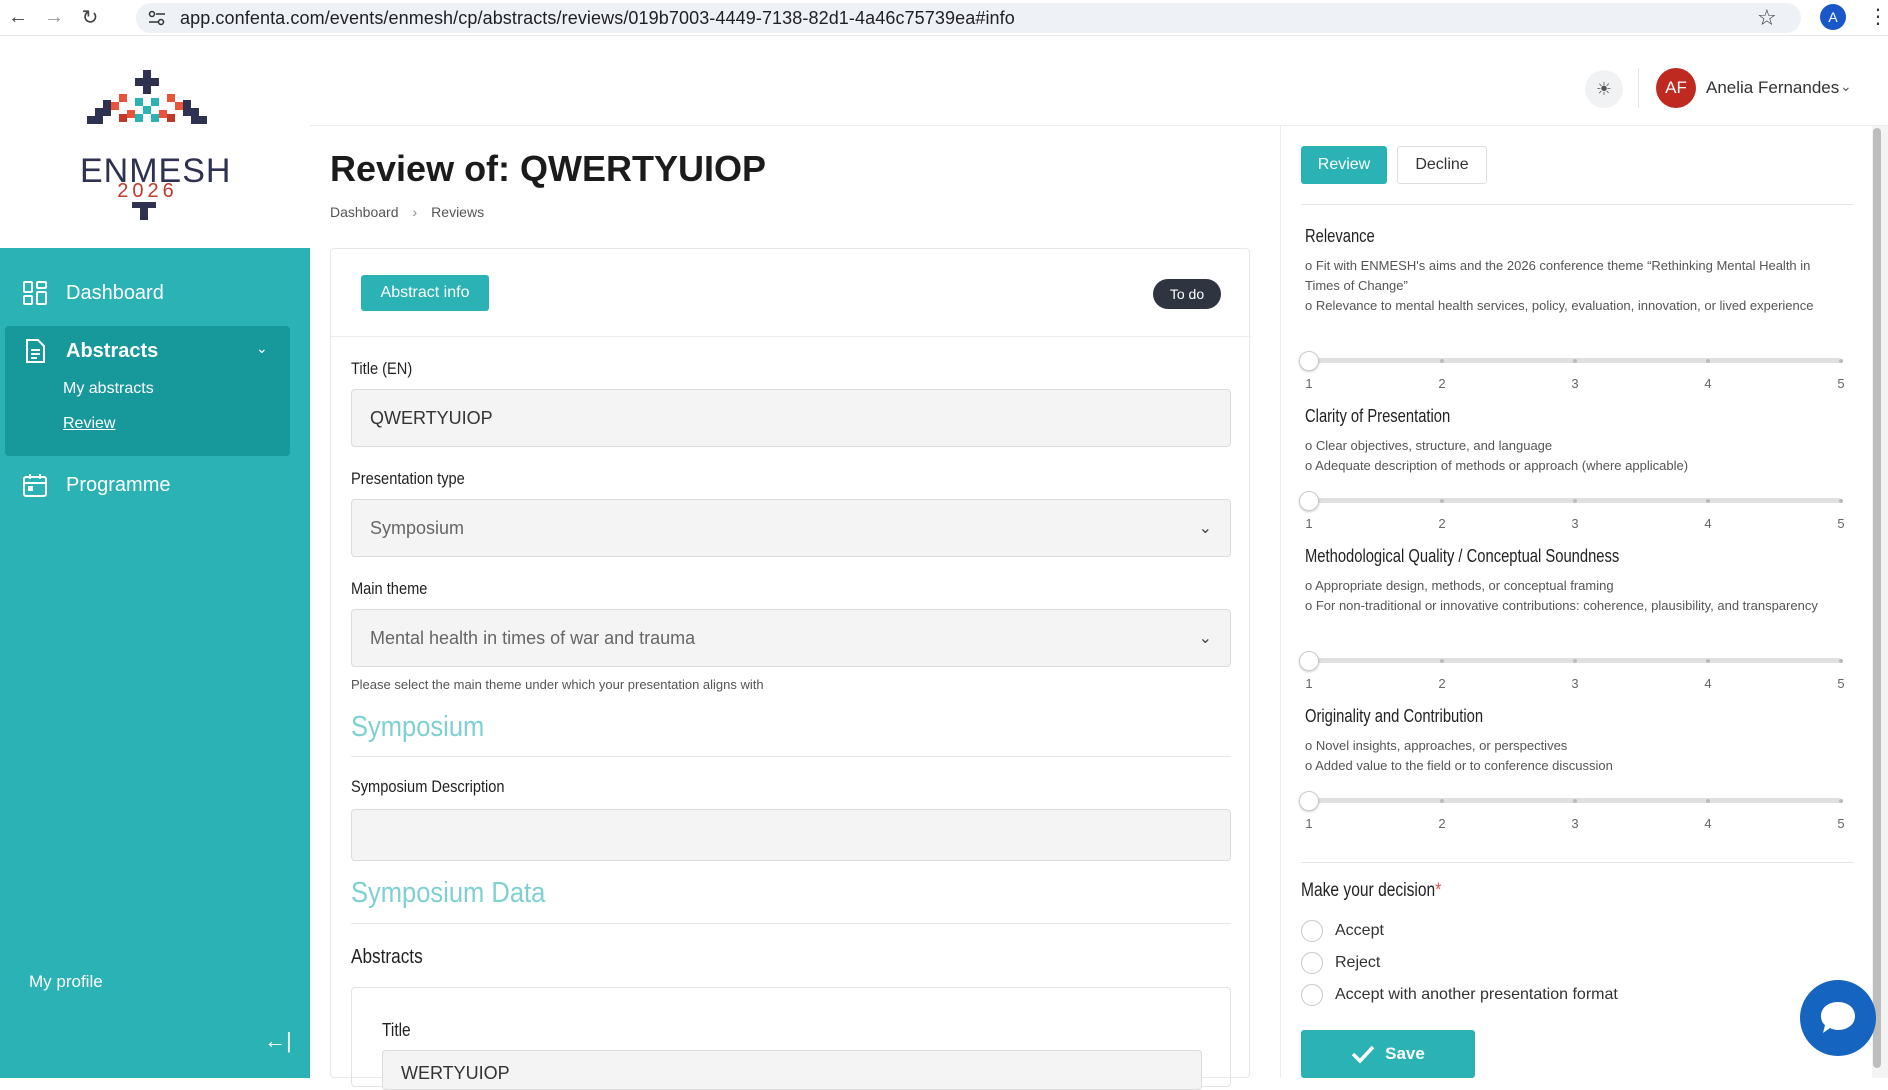 Image resolution: width=1888 pixels, height=1090 pixels. Describe the element at coordinates (108, 389) in the screenshot. I see `sidebar-subitem-my-abstracts: My abstracts` at that location.